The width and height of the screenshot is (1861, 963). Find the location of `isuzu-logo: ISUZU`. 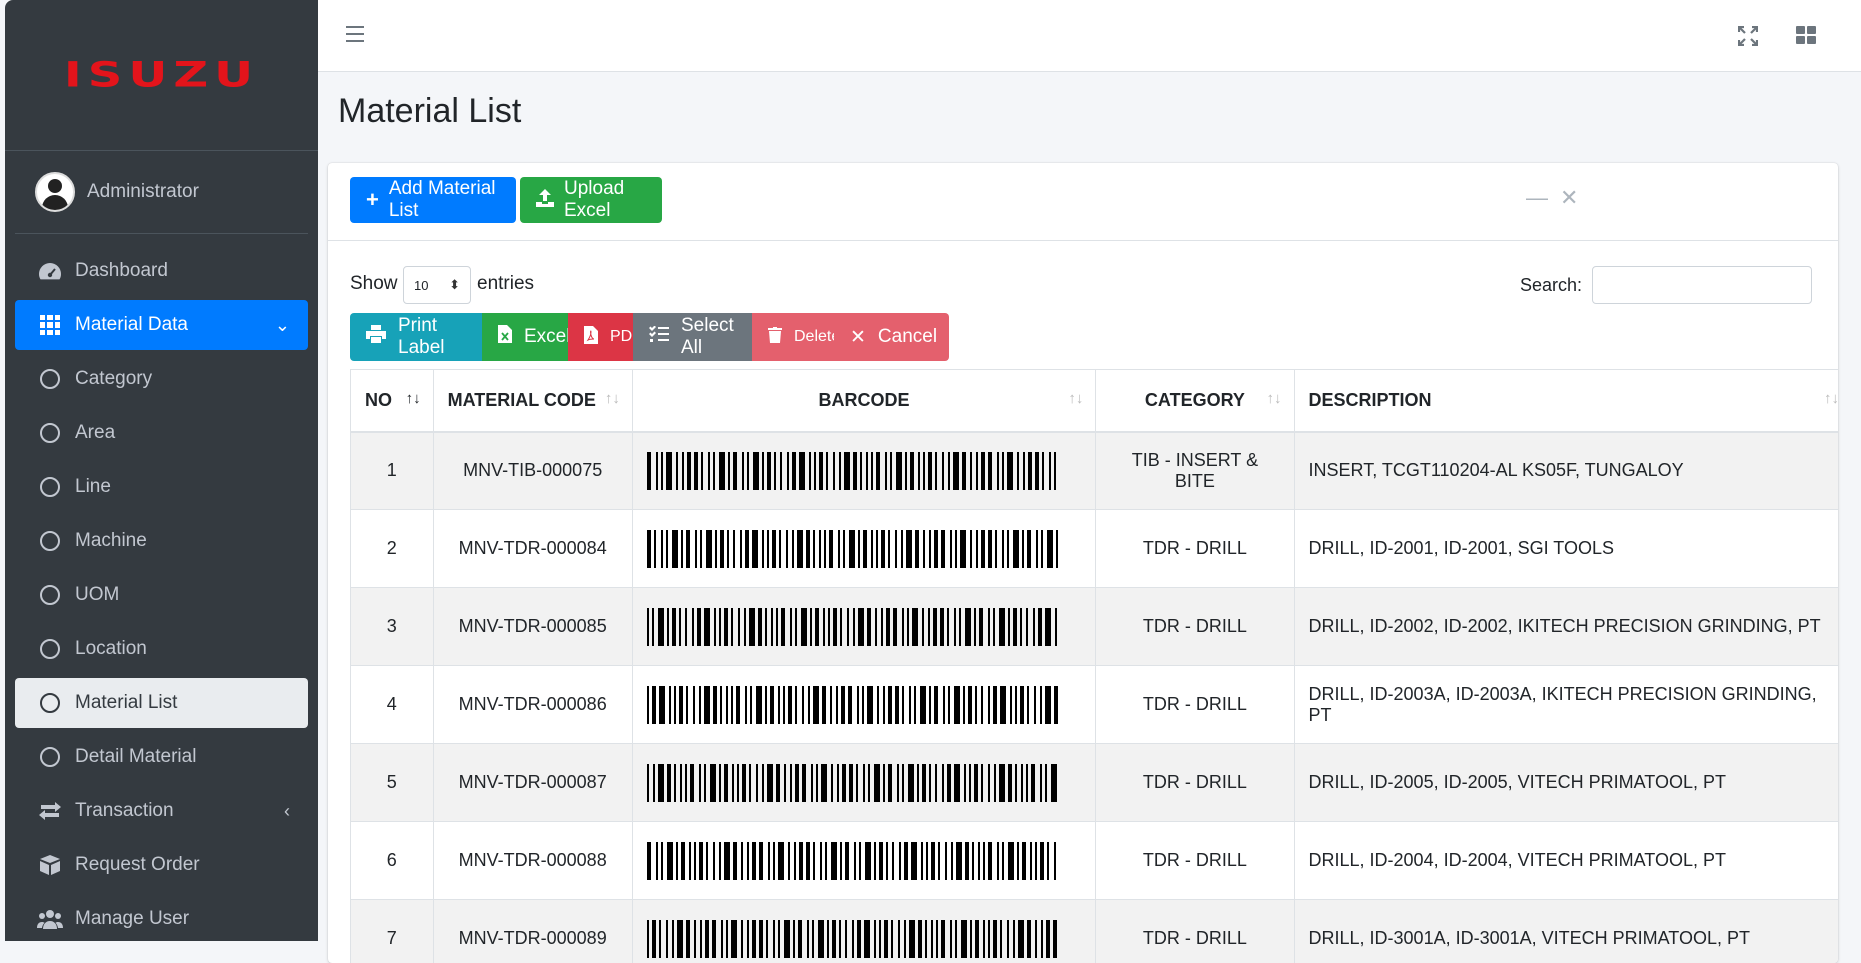

isuzu-logo: ISUZU is located at coordinates (161, 75).